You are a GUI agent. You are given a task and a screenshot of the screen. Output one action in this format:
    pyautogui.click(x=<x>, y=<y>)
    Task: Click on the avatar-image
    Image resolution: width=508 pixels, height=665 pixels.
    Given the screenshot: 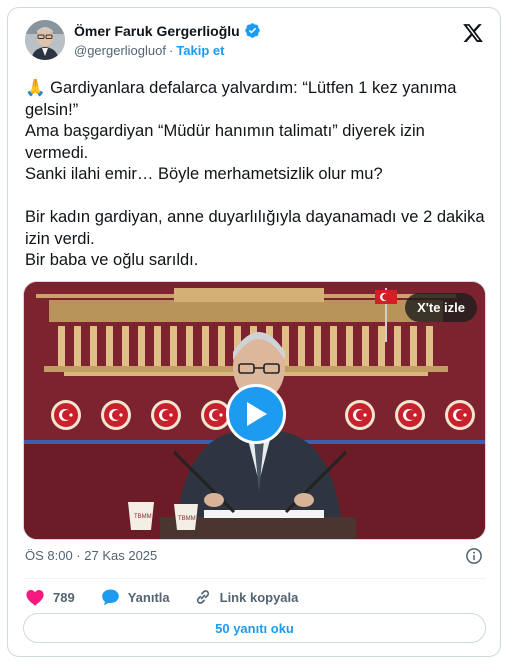 What is the action you would take?
    pyautogui.click(x=45, y=40)
    